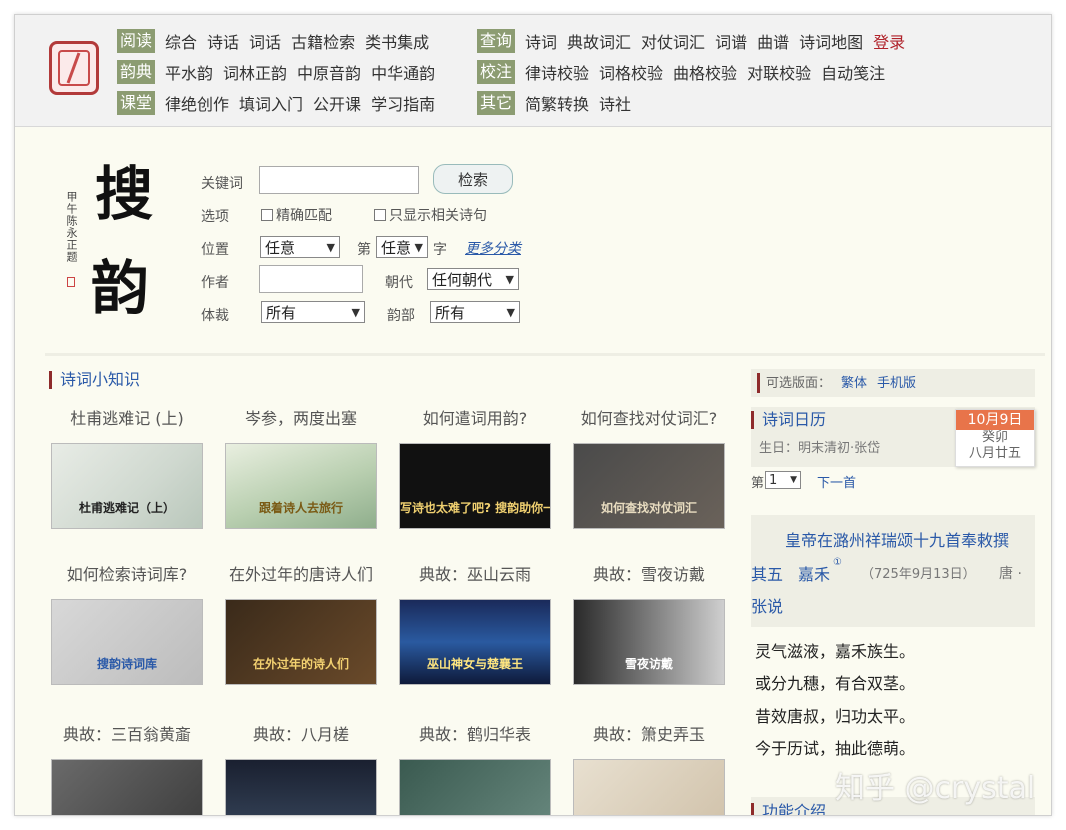 This screenshot has height=830, width=1066. I want to click on login-link: 登录, so click(889, 41).